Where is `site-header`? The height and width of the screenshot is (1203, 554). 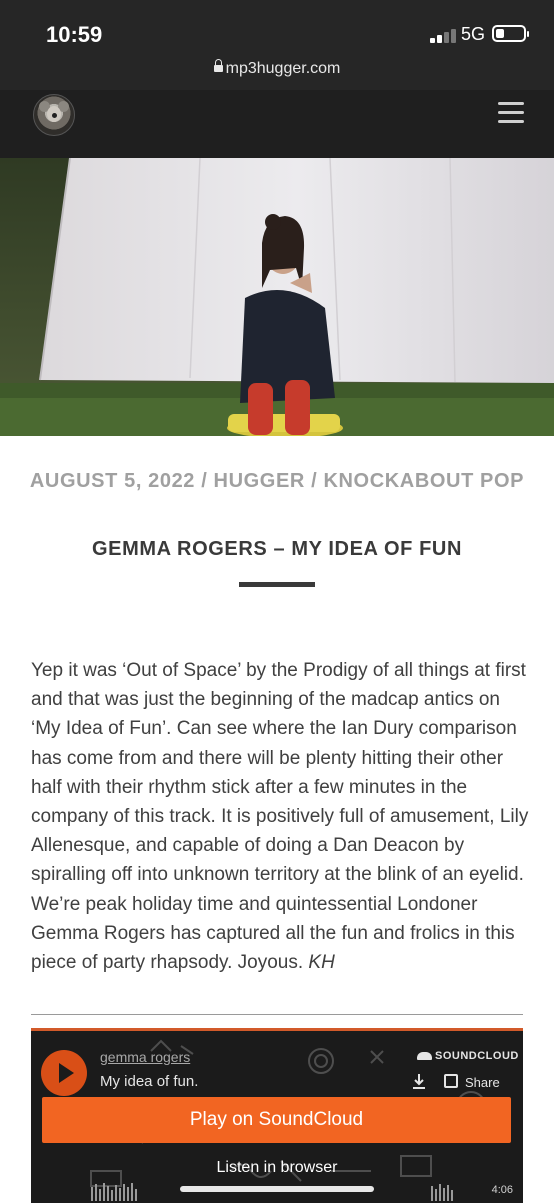 site-header is located at coordinates (277, 124).